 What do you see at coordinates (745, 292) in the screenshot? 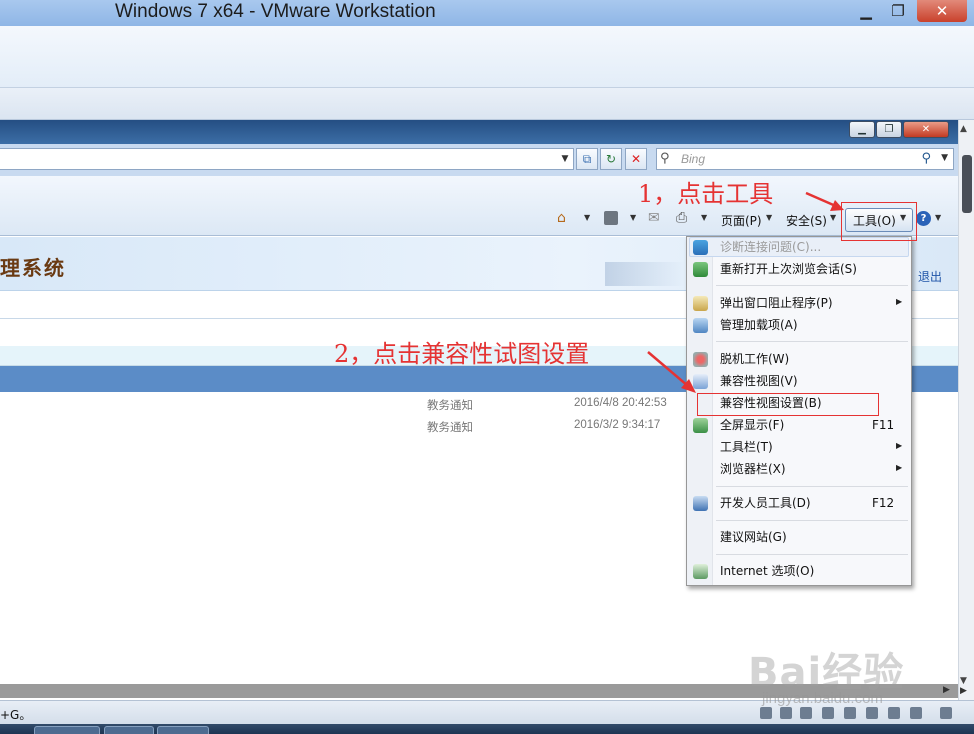
I see `annotation-arrows` at bounding box center [745, 292].